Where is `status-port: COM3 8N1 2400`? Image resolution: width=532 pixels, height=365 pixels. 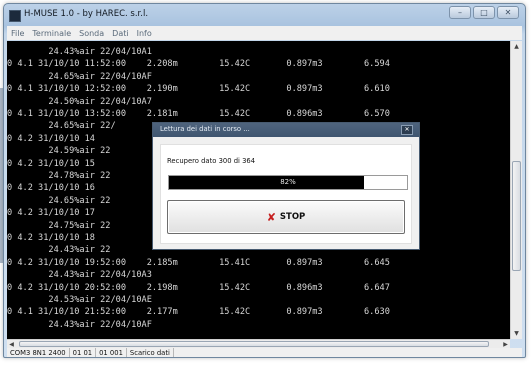
status-port: COM3 8N1 2400 is located at coordinates (38, 352).